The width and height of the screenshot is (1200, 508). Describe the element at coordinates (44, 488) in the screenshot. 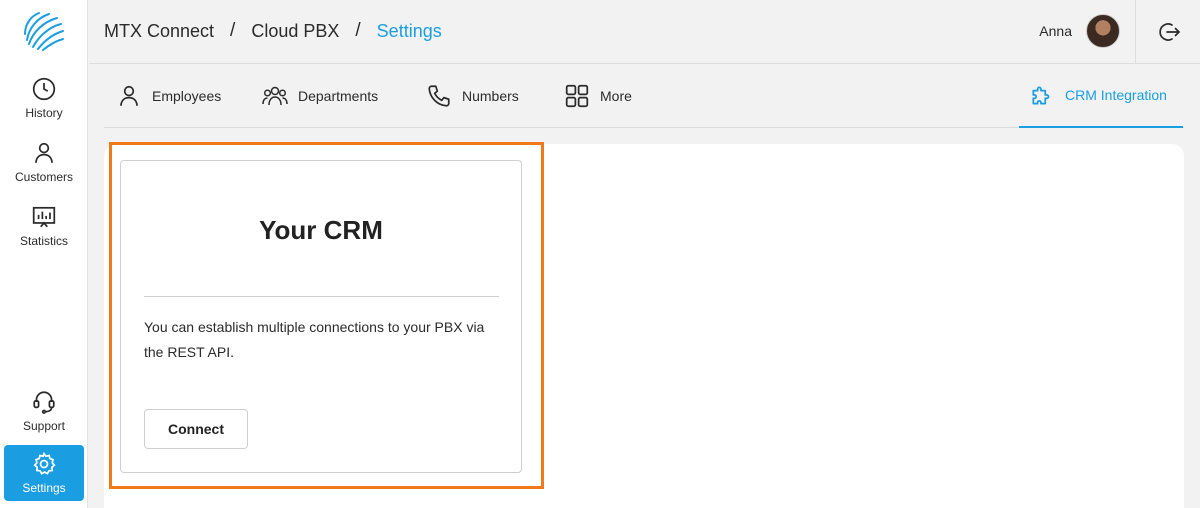

I see `sidebar-item-label: Settings` at that location.